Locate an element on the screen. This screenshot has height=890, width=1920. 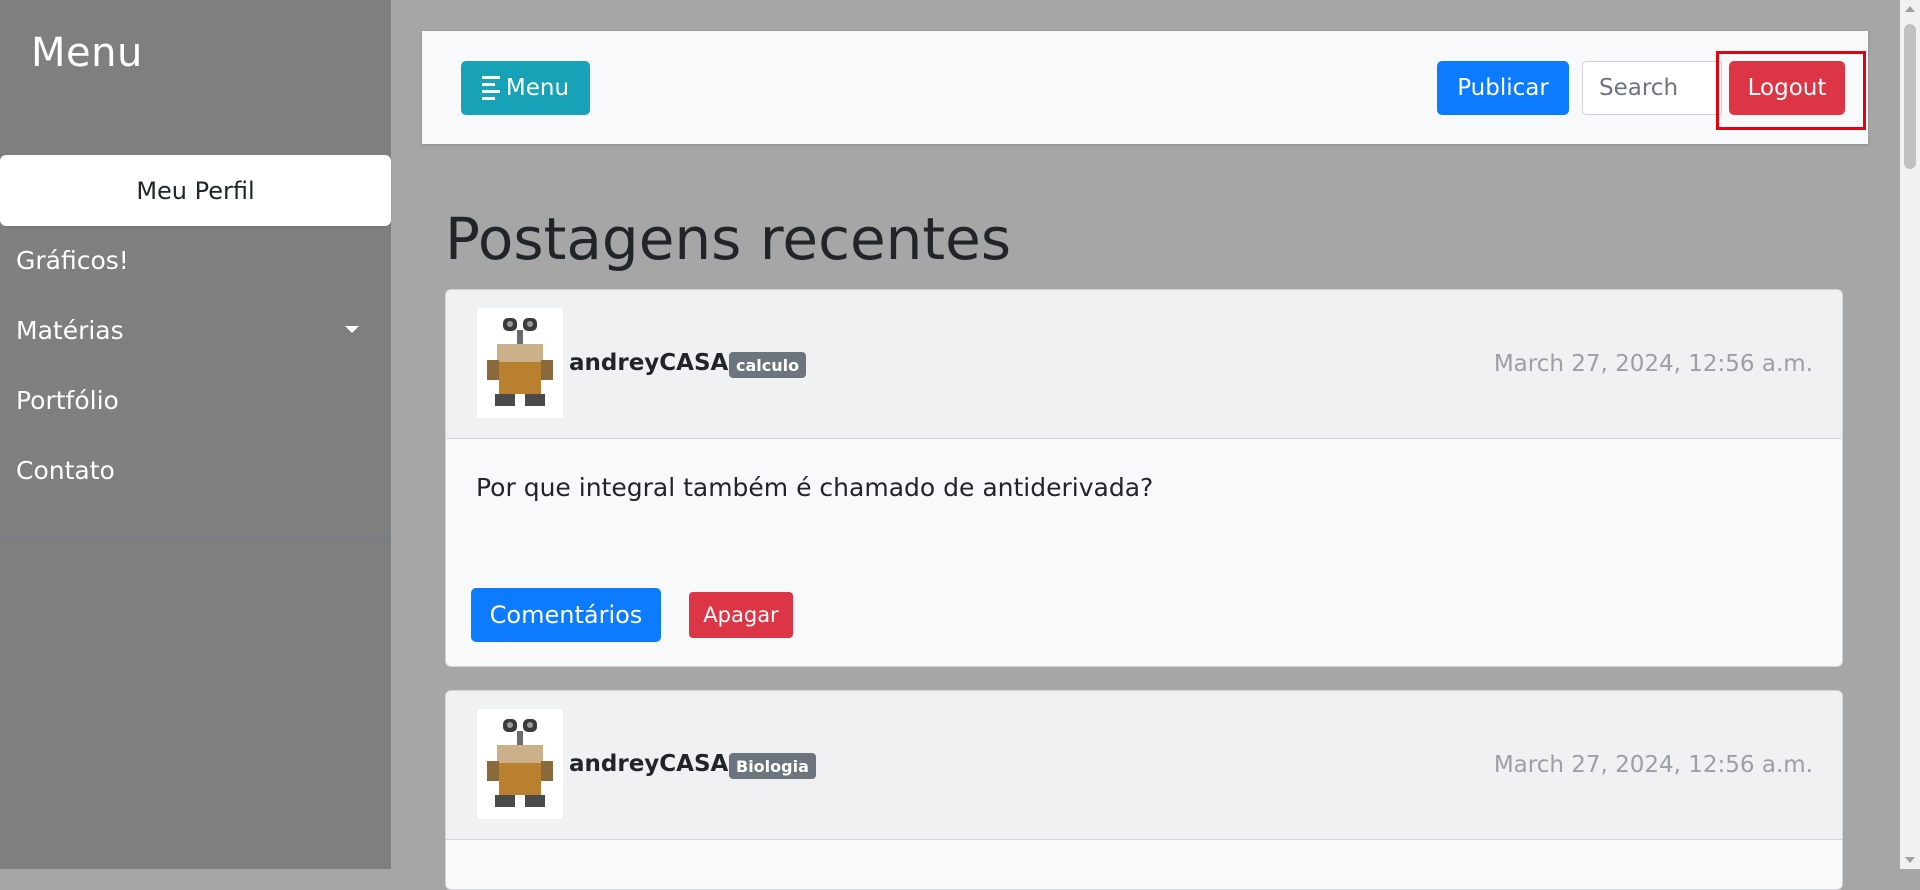
menu-button-label: Menu is located at coordinates (537, 88).